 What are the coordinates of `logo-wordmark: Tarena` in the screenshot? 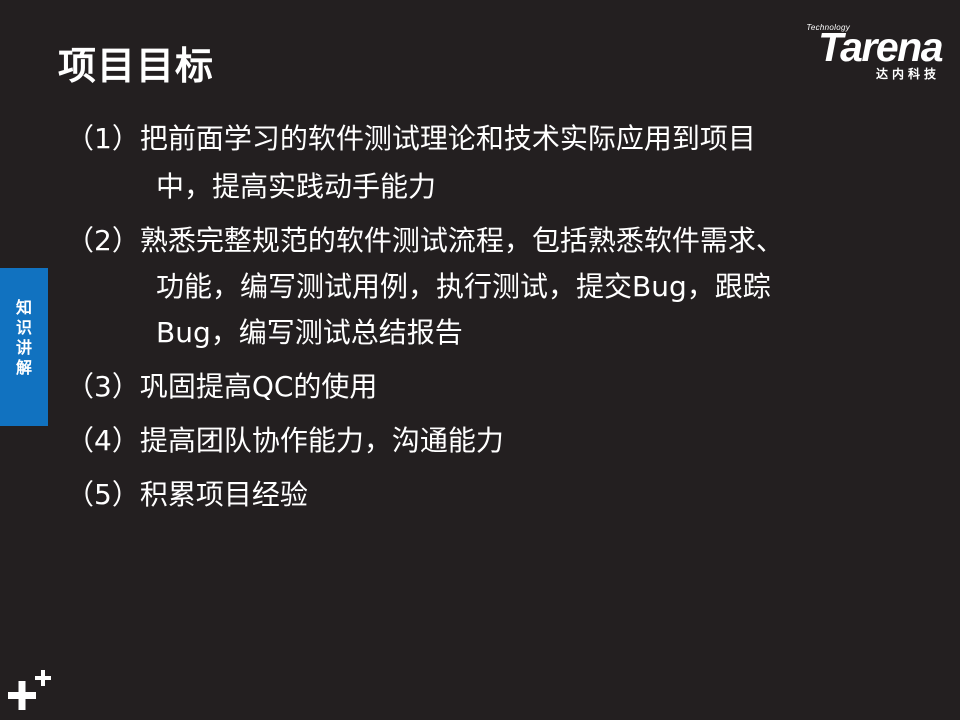 It's located at (880, 47).